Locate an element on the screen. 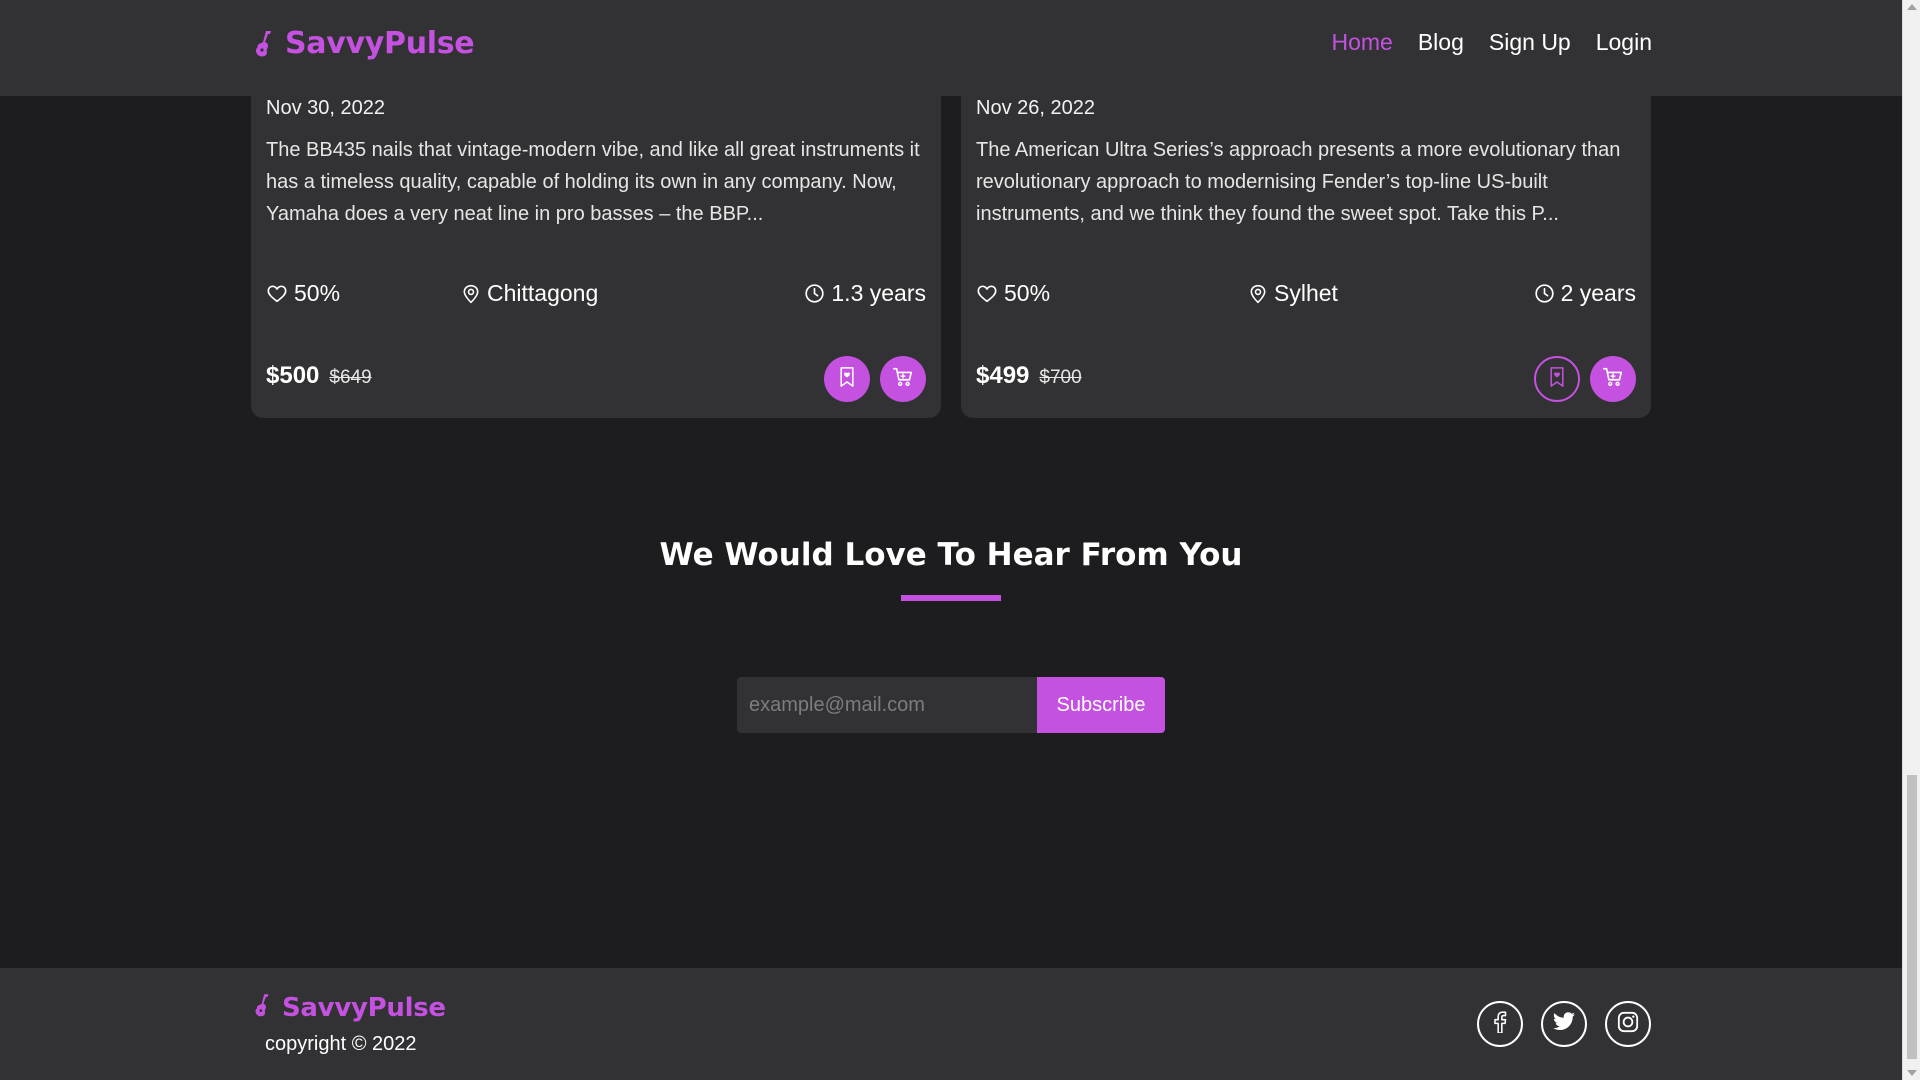  product-meta: 50% Sylhet 2 years is located at coordinates (1306, 295).